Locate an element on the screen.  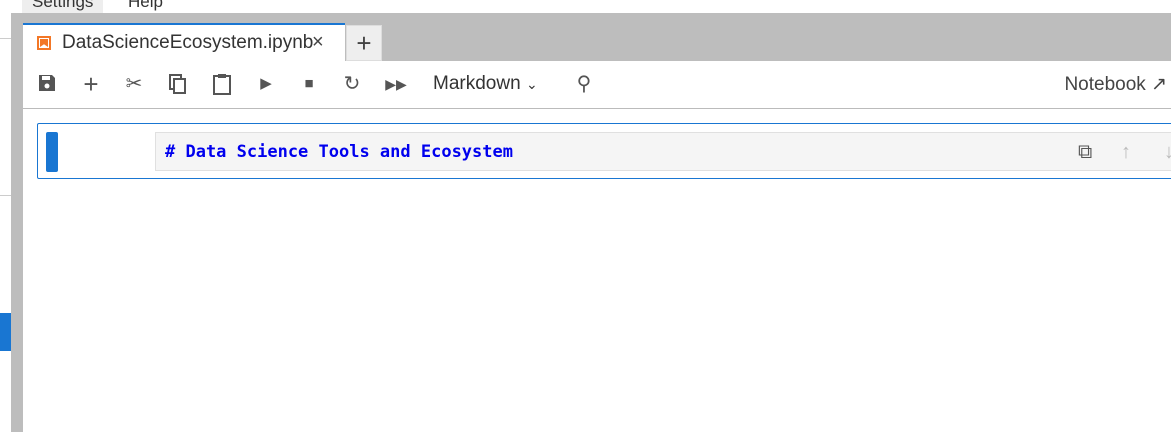
notebook-toolbar: + ✂ ▶ ■ ↻ ▶▶ Markdown ⌄ ⚲ Notebook ↗ is located at coordinates (597, 85).